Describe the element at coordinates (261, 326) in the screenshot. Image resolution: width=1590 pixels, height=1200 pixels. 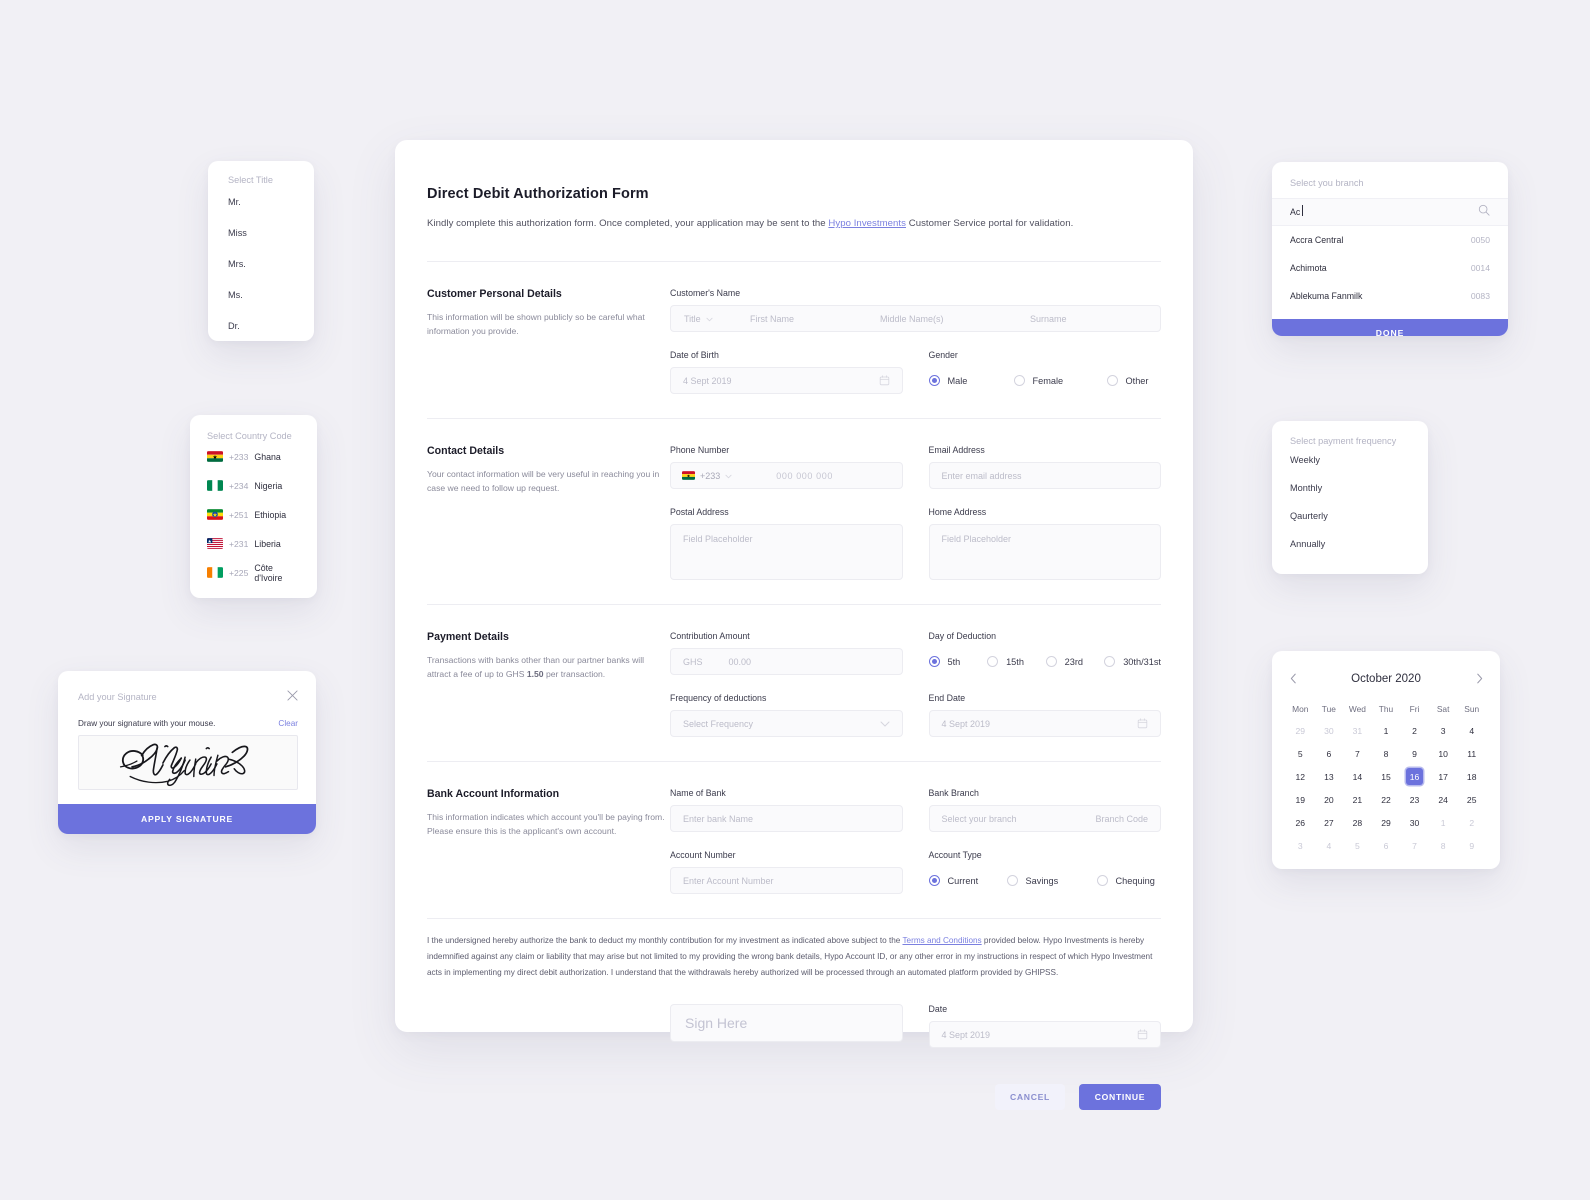
I see `title-option-dr: Dr.` at that location.